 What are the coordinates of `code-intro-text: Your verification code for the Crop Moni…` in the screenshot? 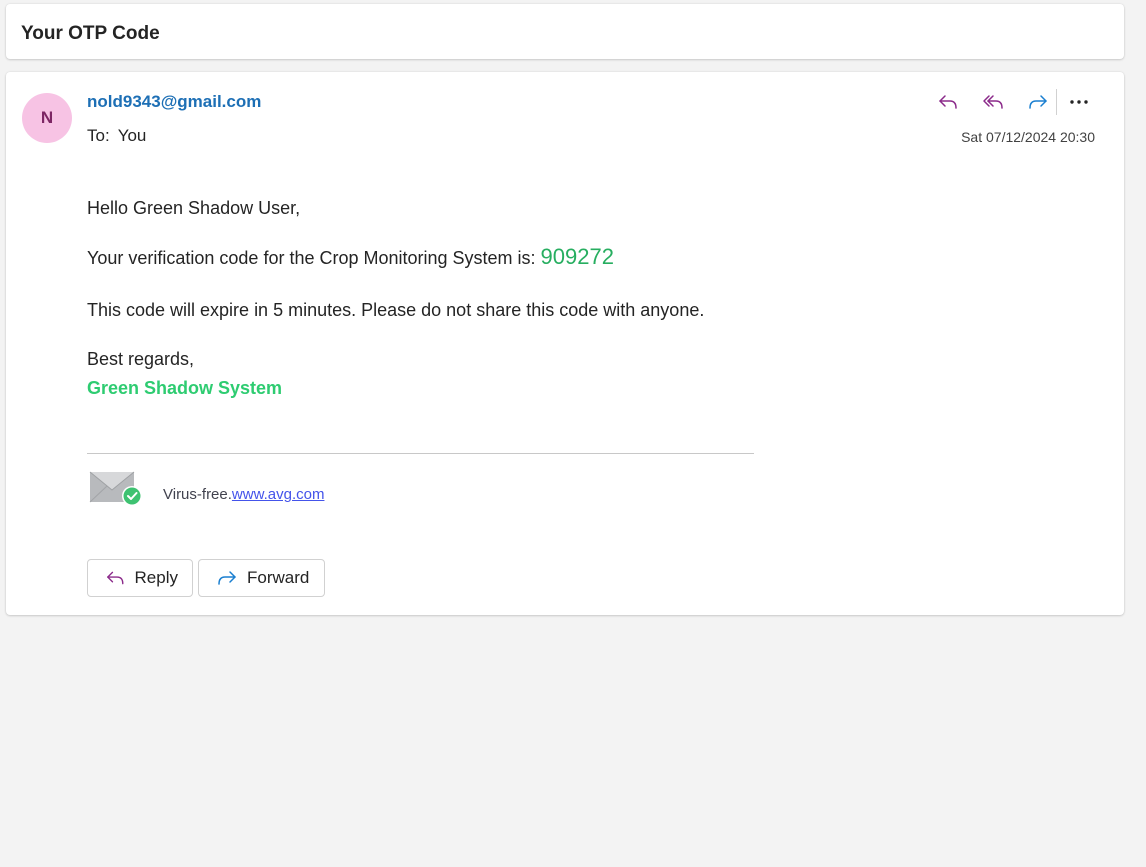 It's located at (314, 258).